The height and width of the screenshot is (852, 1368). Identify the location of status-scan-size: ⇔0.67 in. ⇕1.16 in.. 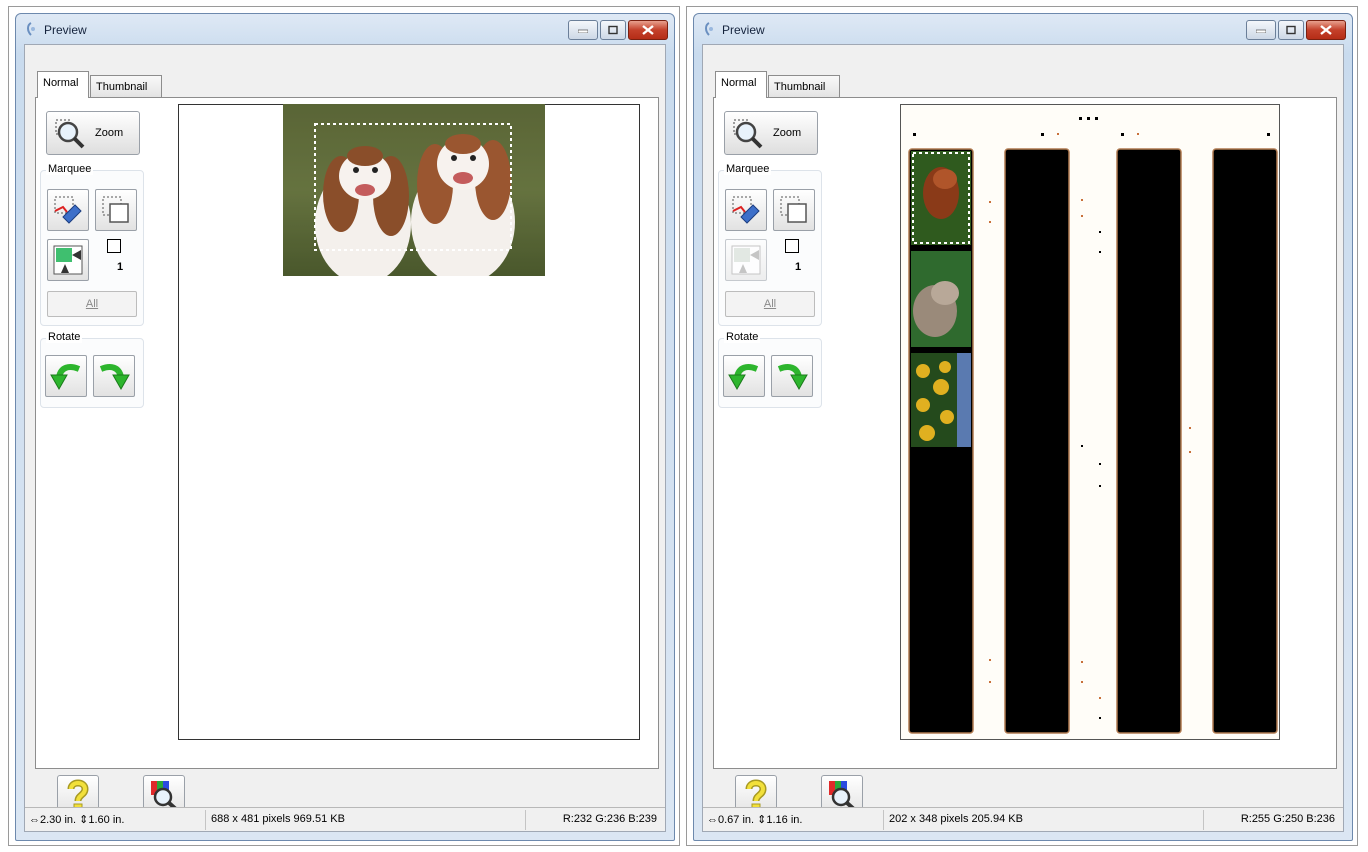
(755, 820).